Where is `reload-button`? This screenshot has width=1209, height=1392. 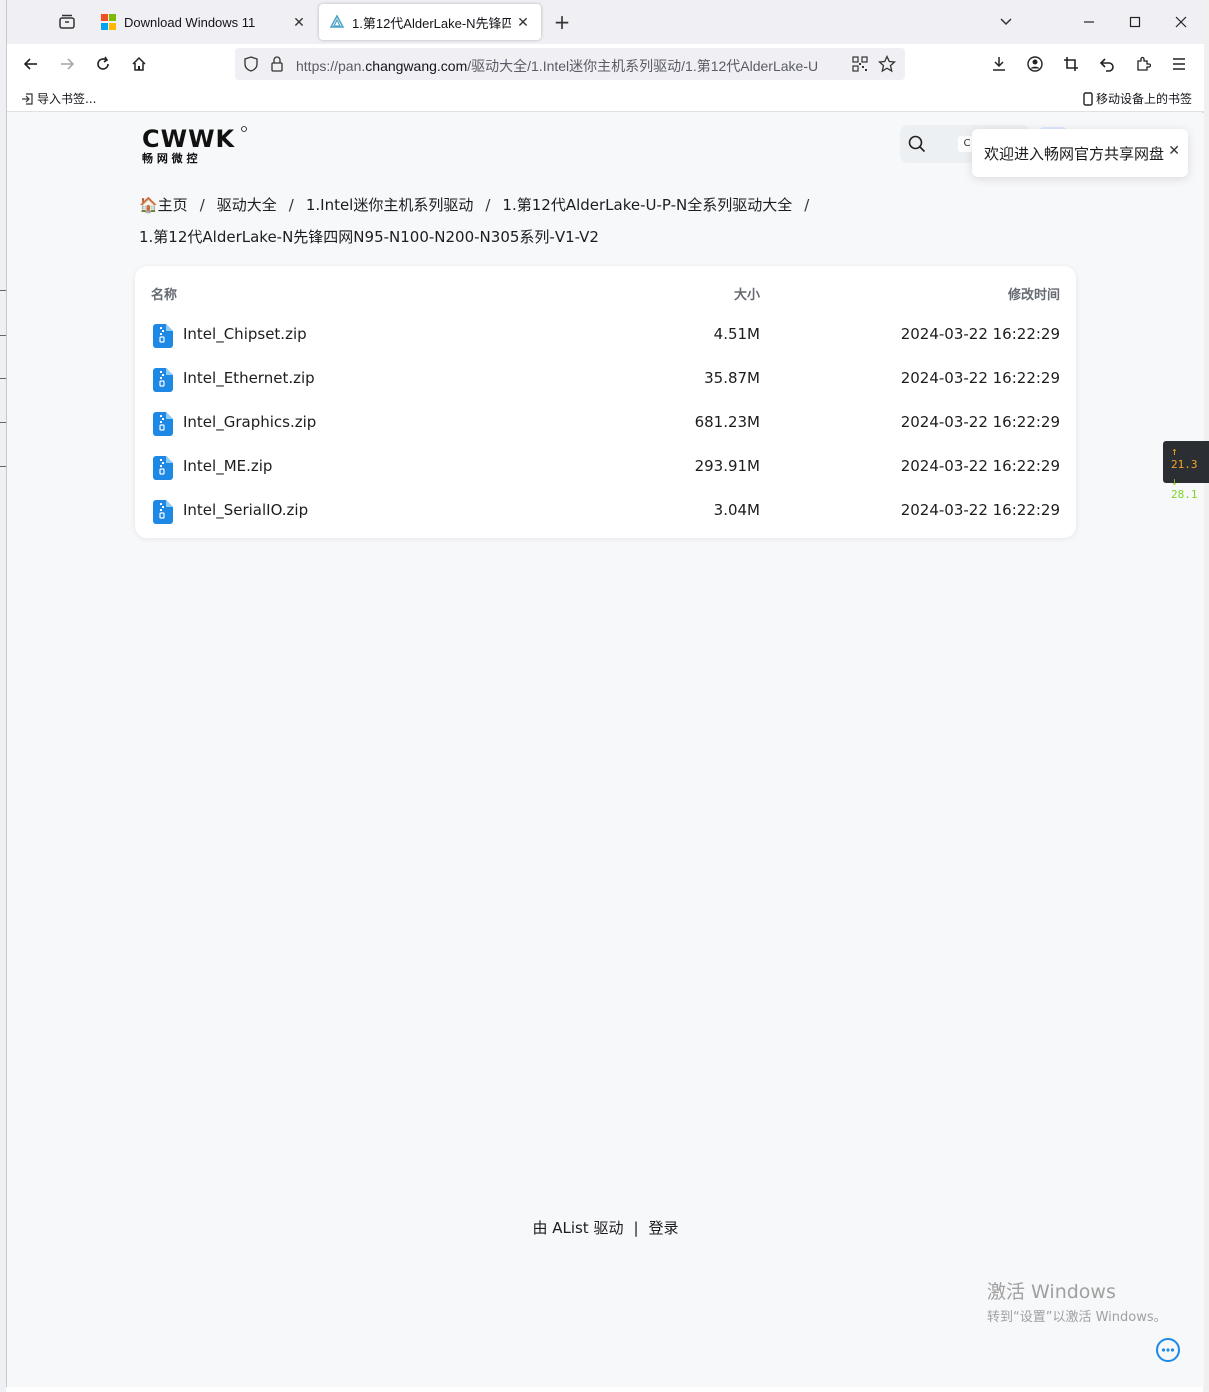
reload-button is located at coordinates (103, 64).